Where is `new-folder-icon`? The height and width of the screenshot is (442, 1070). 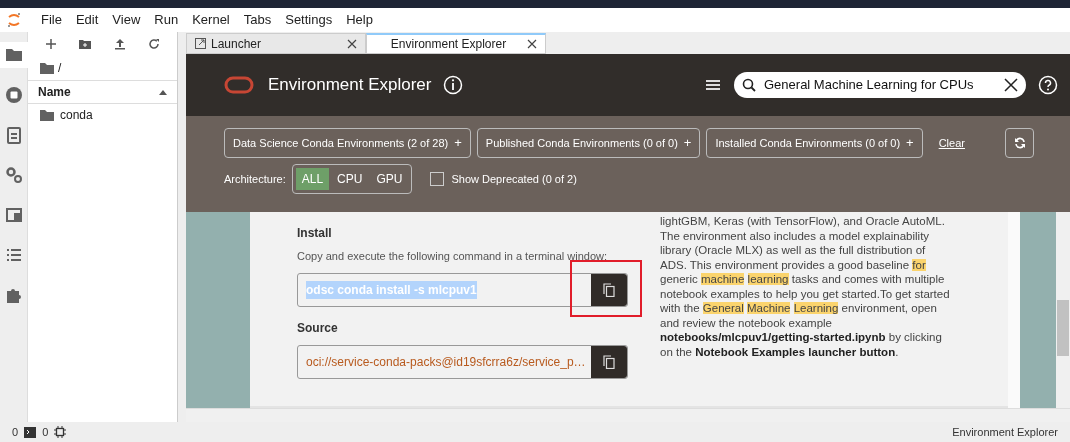
new-folder-icon is located at coordinates (85, 44).